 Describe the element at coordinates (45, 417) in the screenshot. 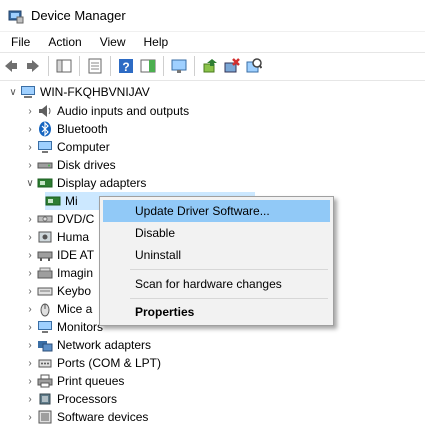

I see `software-device-icon` at that location.